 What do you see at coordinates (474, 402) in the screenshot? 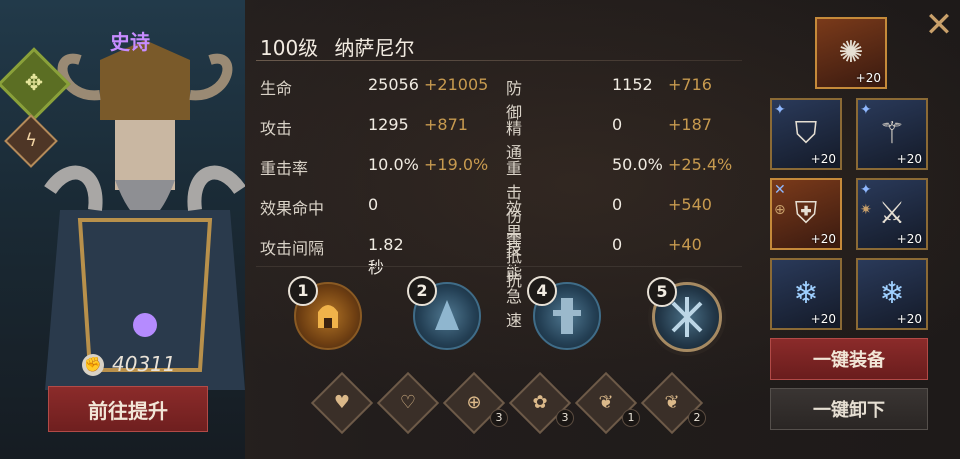
I see `target-icon: ⊕` at bounding box center [474, 402].